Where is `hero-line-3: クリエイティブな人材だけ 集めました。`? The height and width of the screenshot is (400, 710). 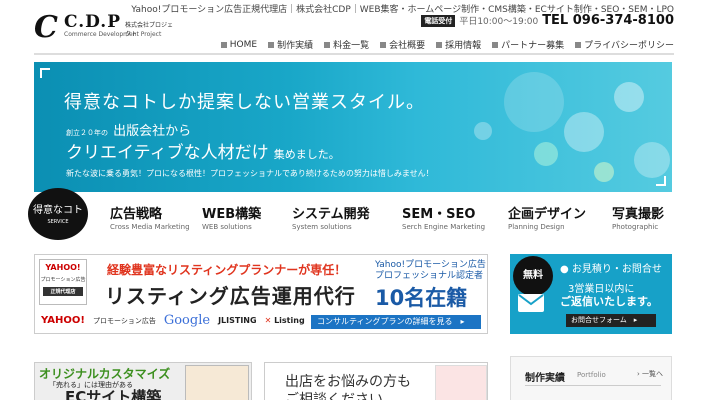 hero-line-3: クリエイティブな人材だけ 集めました。 is located at coordinates (203, 150).